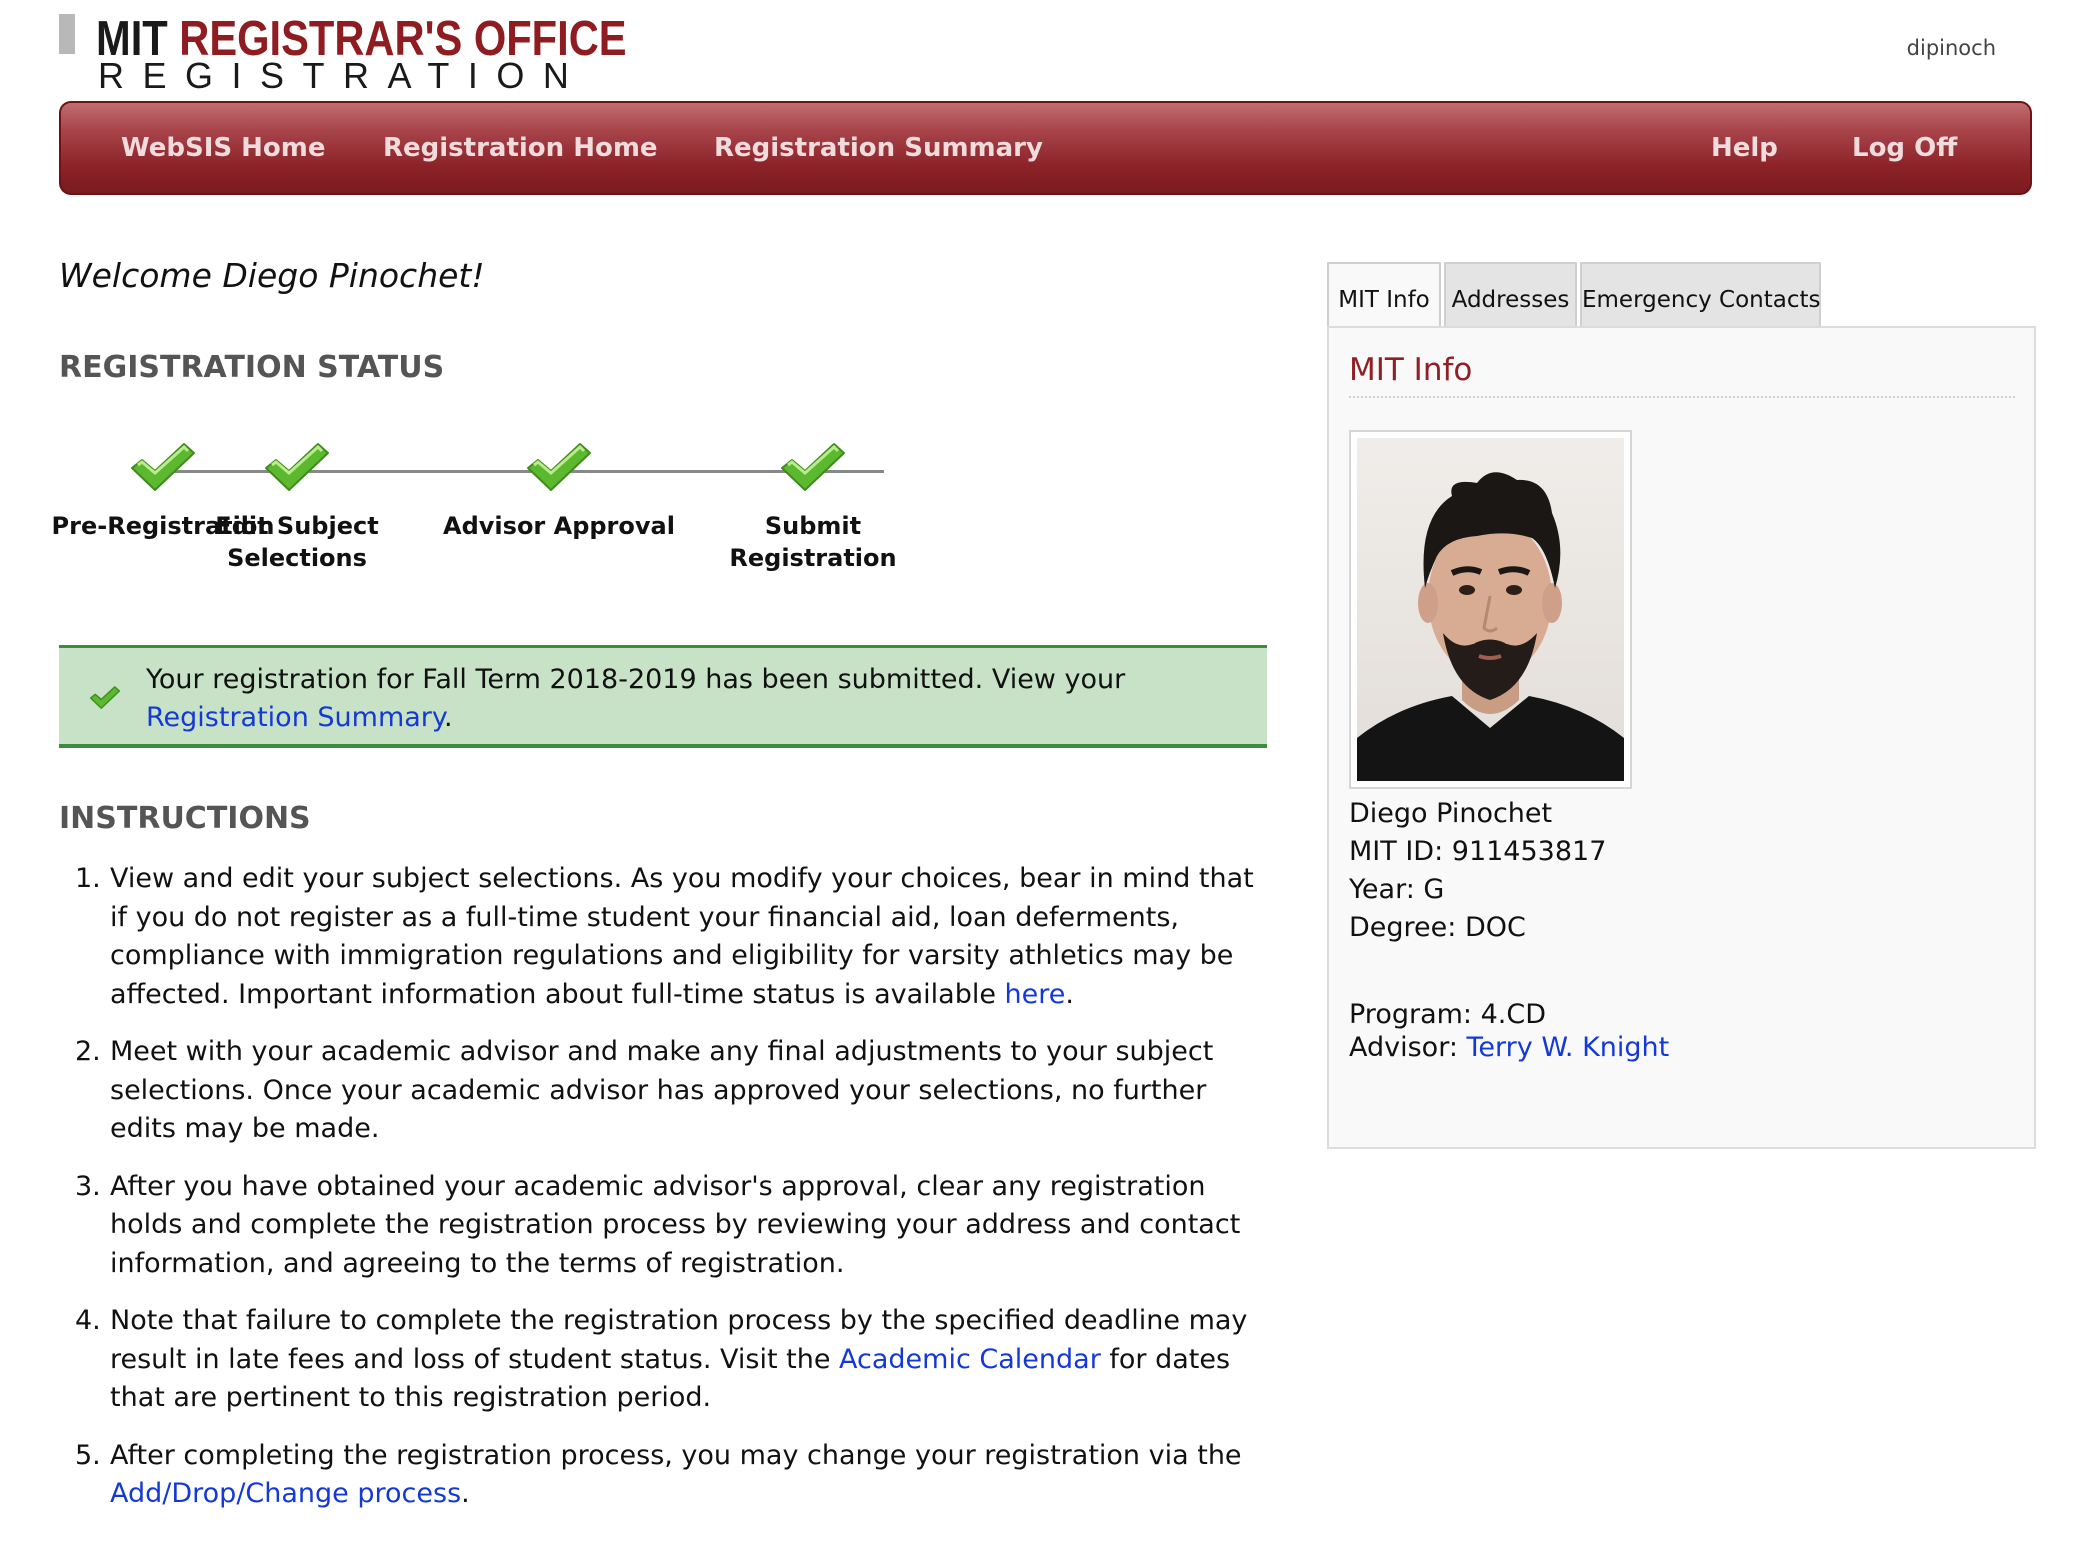  I want to click on student-advisor: Advisor: Terry W. Knight, so click(1509, 1047).